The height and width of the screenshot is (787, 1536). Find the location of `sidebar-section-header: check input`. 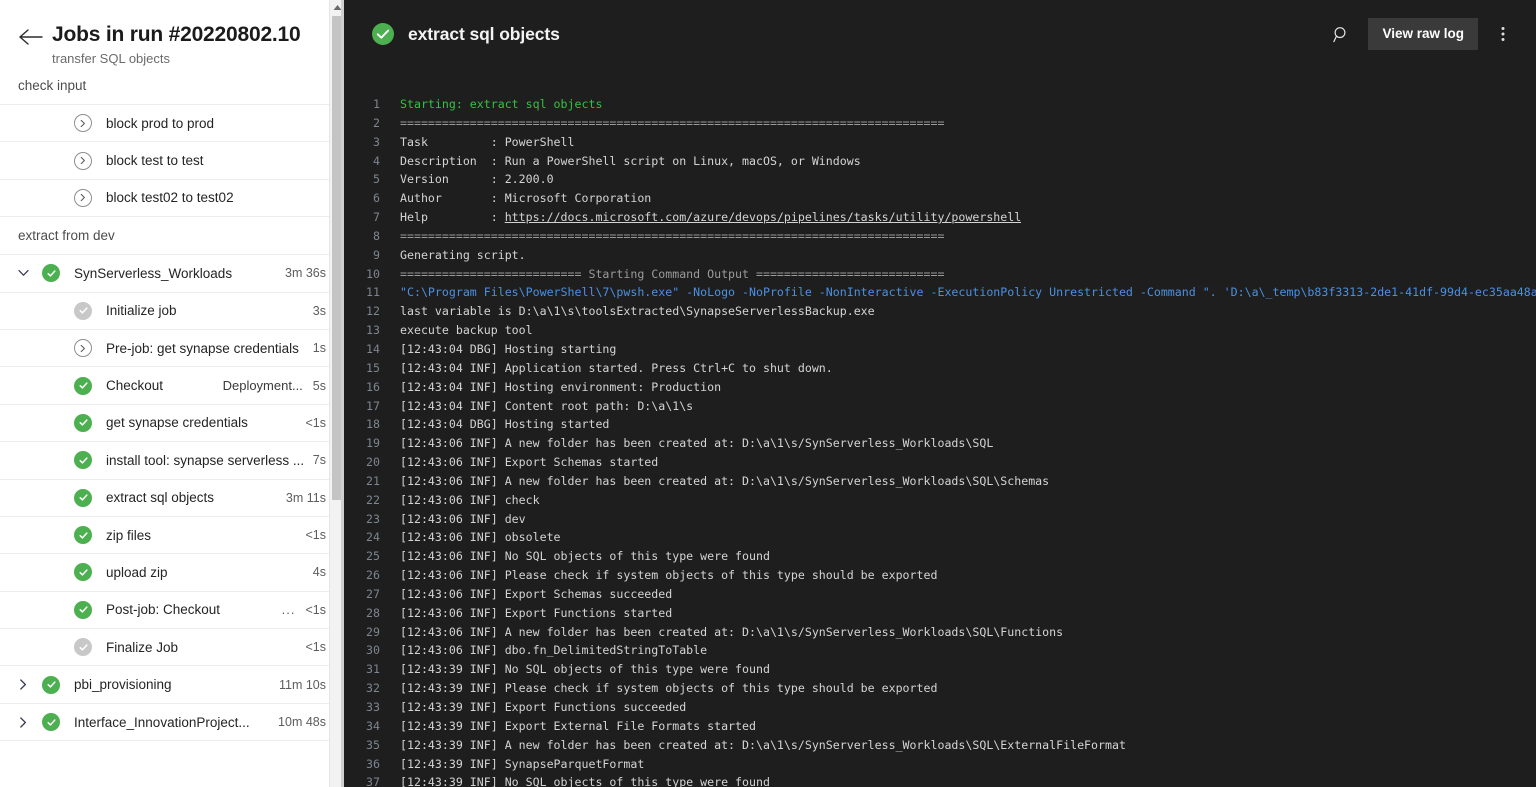

sidebar-section-header: check input is located at coordinates (52, 85).